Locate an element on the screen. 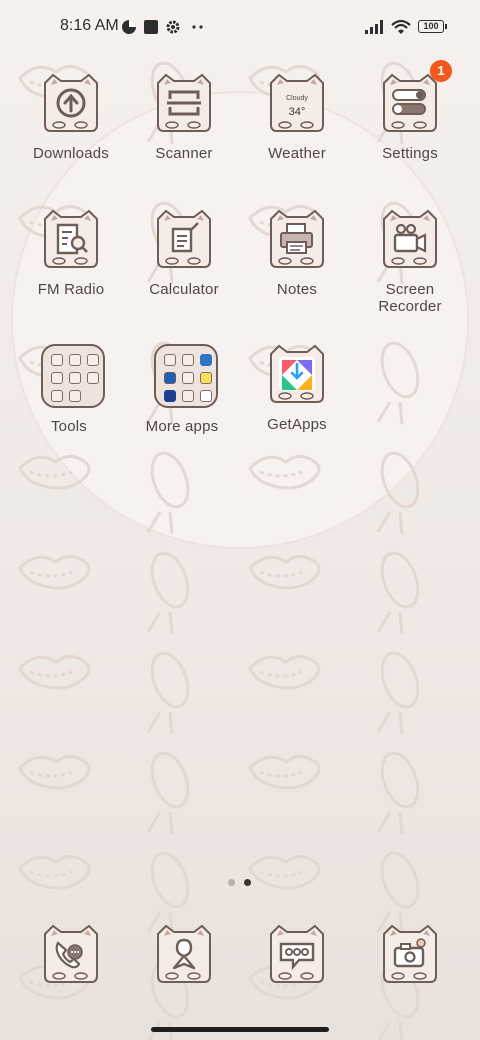 The image size is (480, 1040). signal-icon is located at coordinates (374, 27).